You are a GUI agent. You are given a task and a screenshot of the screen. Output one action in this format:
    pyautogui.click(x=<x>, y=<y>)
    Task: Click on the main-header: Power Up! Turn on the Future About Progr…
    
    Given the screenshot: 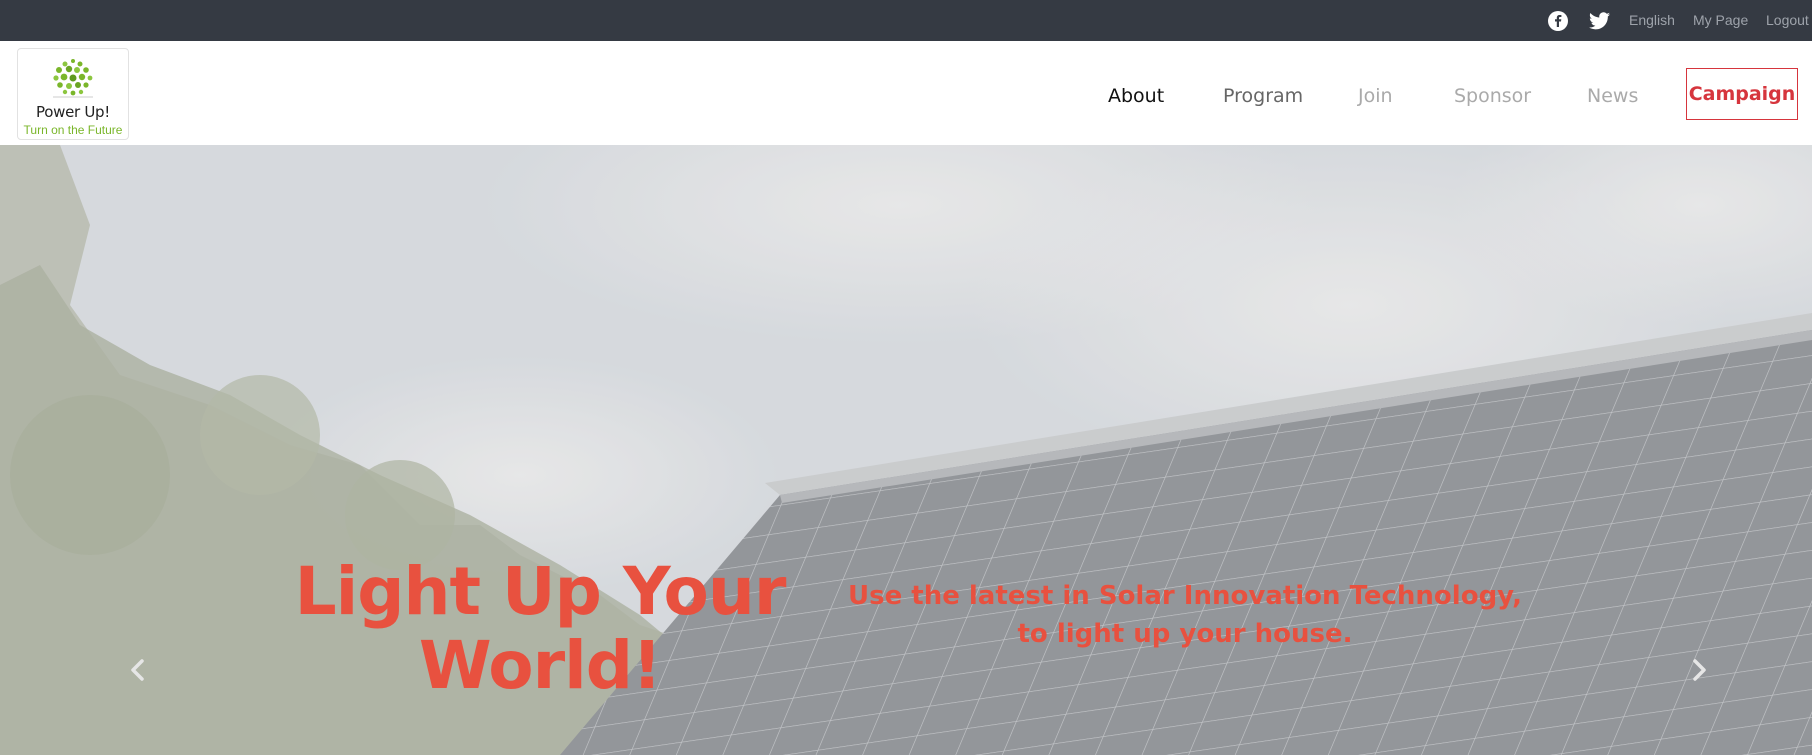 What is the action you would take?
    pyautogui.click(x=906, y=93)
    